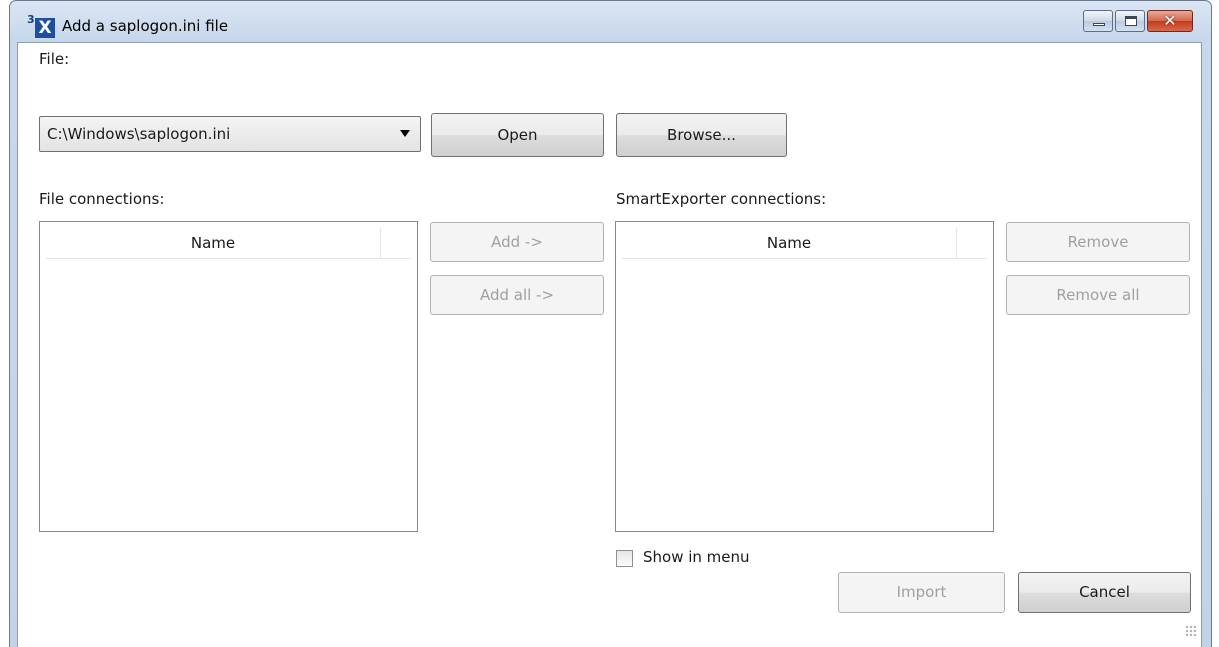 The width and height of the screenshot is (1219, 647). What do you see at coordinates (54, 59) in the screenshot?
I see `file-label: File:` at bounding box center [54, 59].